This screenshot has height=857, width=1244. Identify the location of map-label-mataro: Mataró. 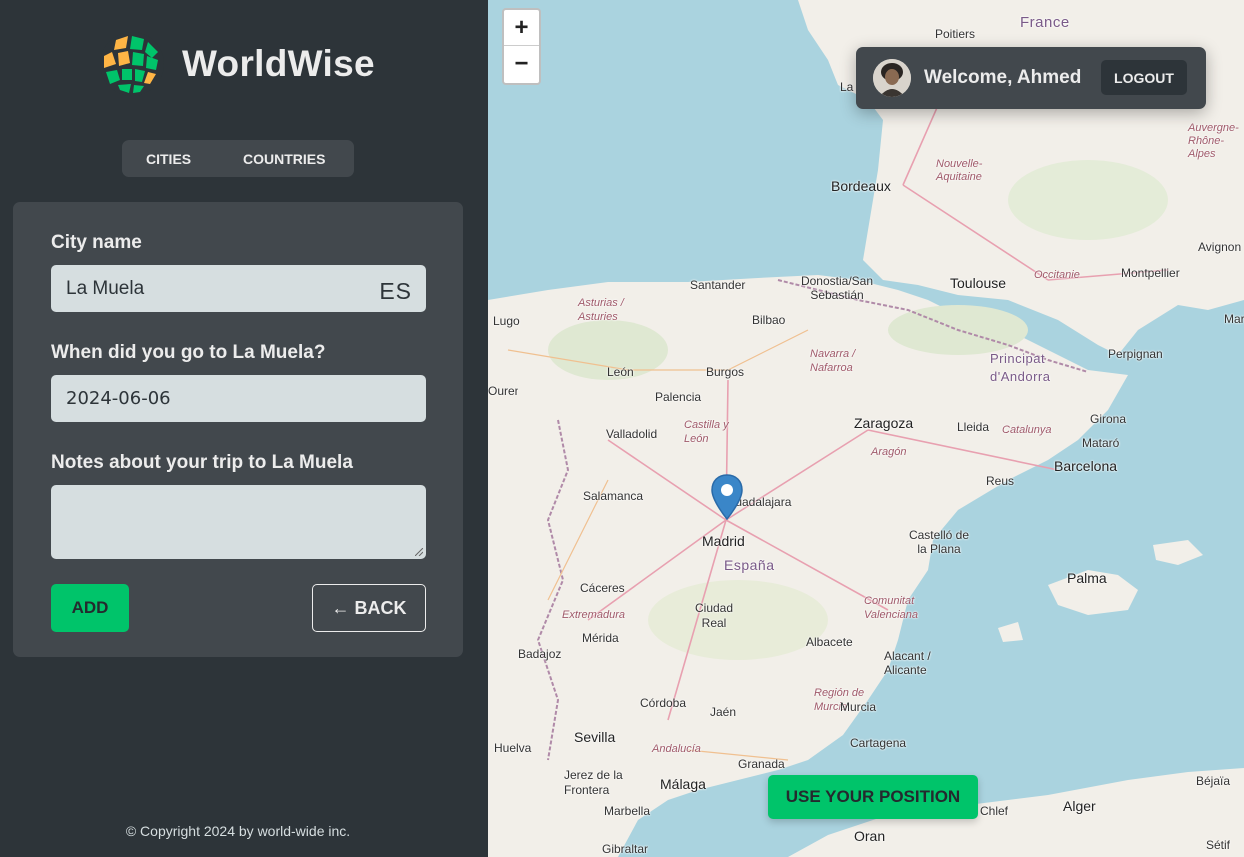
(1101, 443).